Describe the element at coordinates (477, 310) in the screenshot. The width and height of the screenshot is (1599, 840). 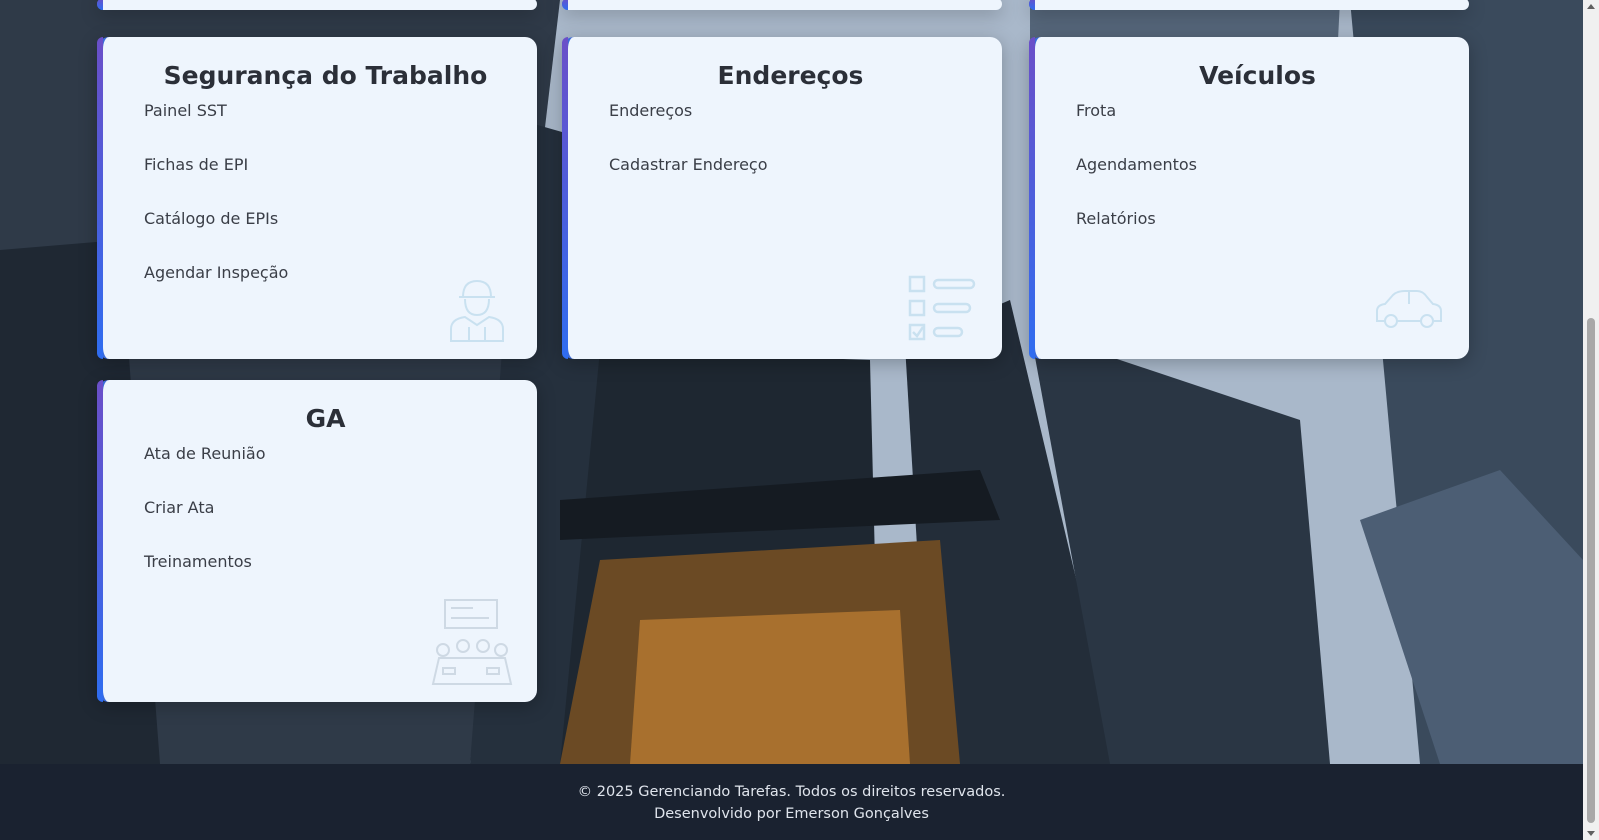
I see `worker-icon` at that location.